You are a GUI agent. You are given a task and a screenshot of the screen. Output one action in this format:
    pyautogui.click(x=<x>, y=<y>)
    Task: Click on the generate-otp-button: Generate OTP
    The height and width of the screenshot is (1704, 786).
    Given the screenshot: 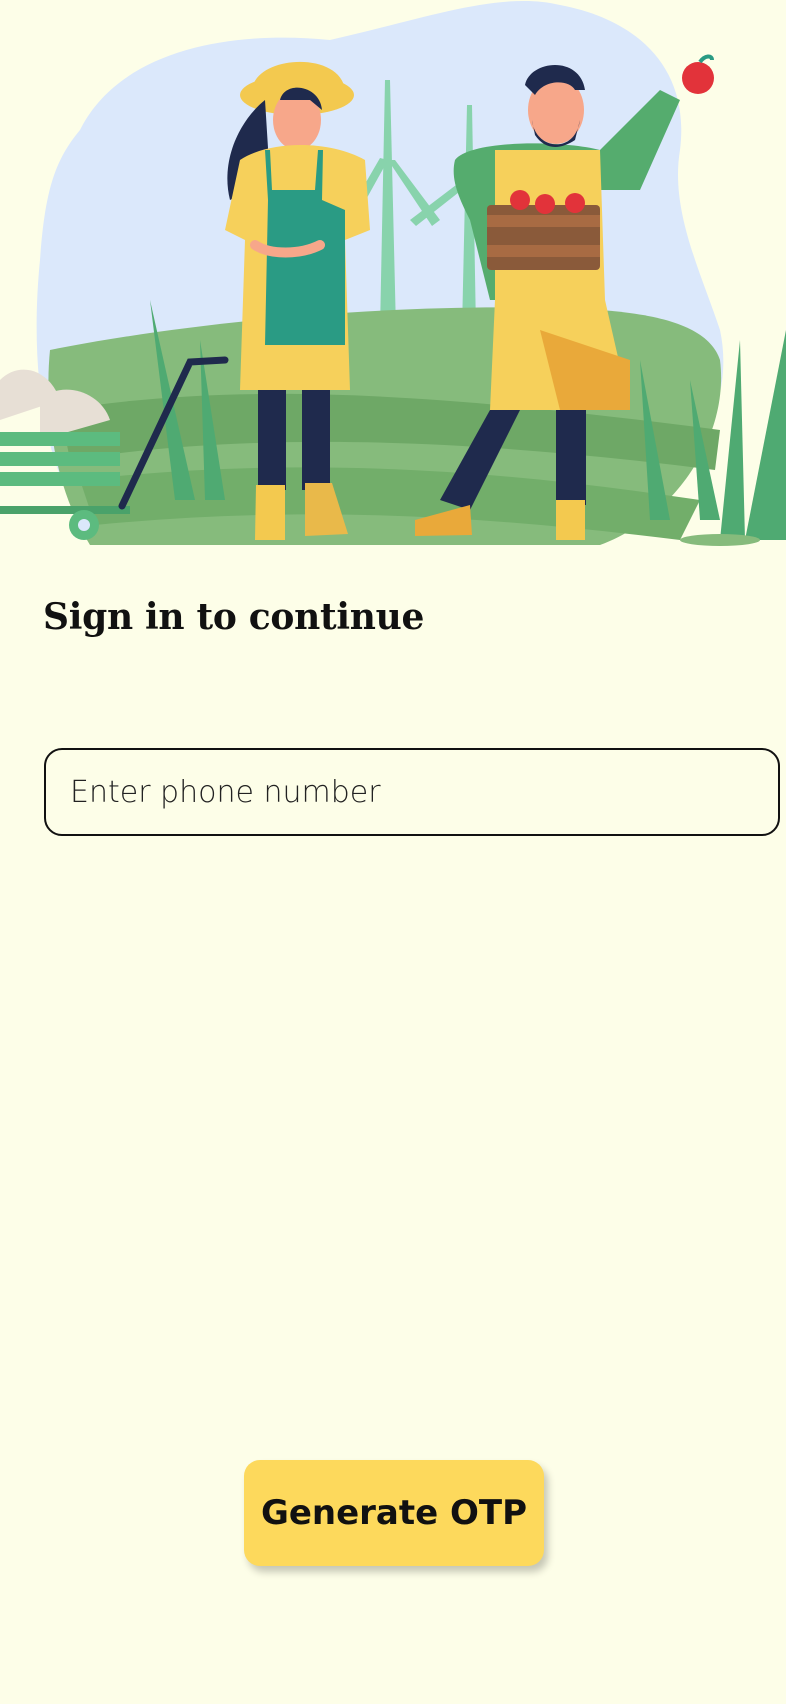 What is the action you would take?
    pyautogui.click(x=394, y=1513)
    